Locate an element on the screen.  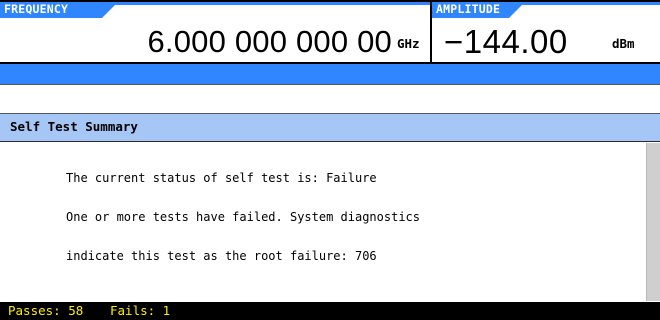
amplitude-label: AMPLITUDE is located at coordinates (468, 9).